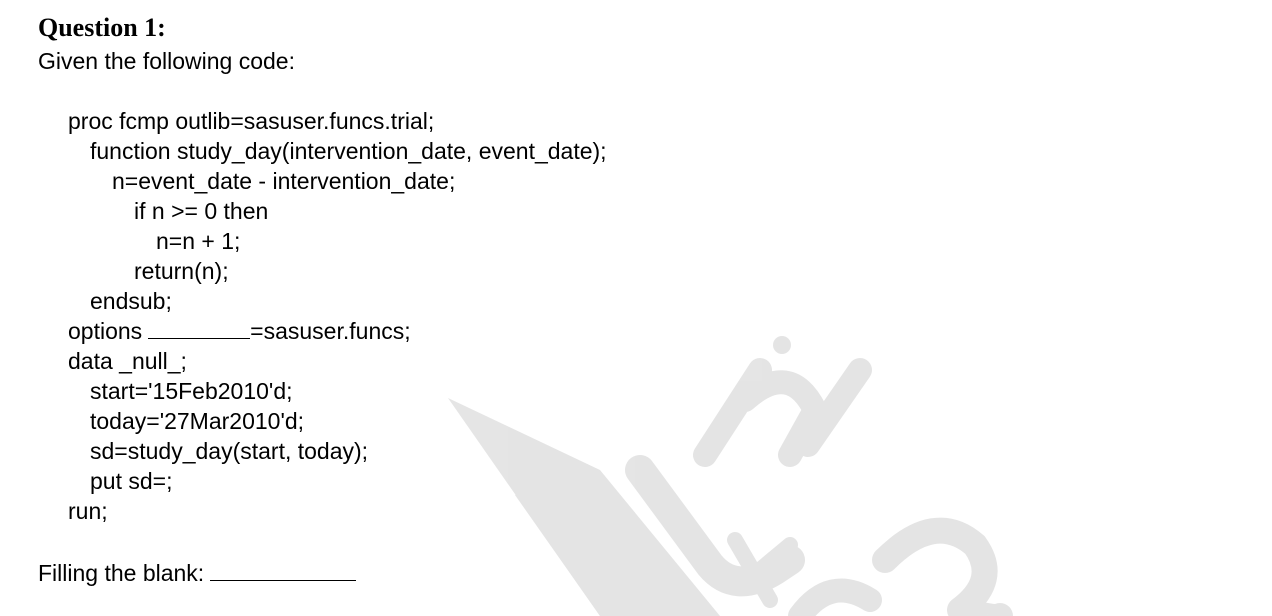 Image resolution: width=1272 pixels, height=616 pixels. What do you see at coordinates (251, 121) in the screenshot?
I see `code-line: proc fcmp outlib=sasuser.funcs.trial;` at bounding box center [251, 121].